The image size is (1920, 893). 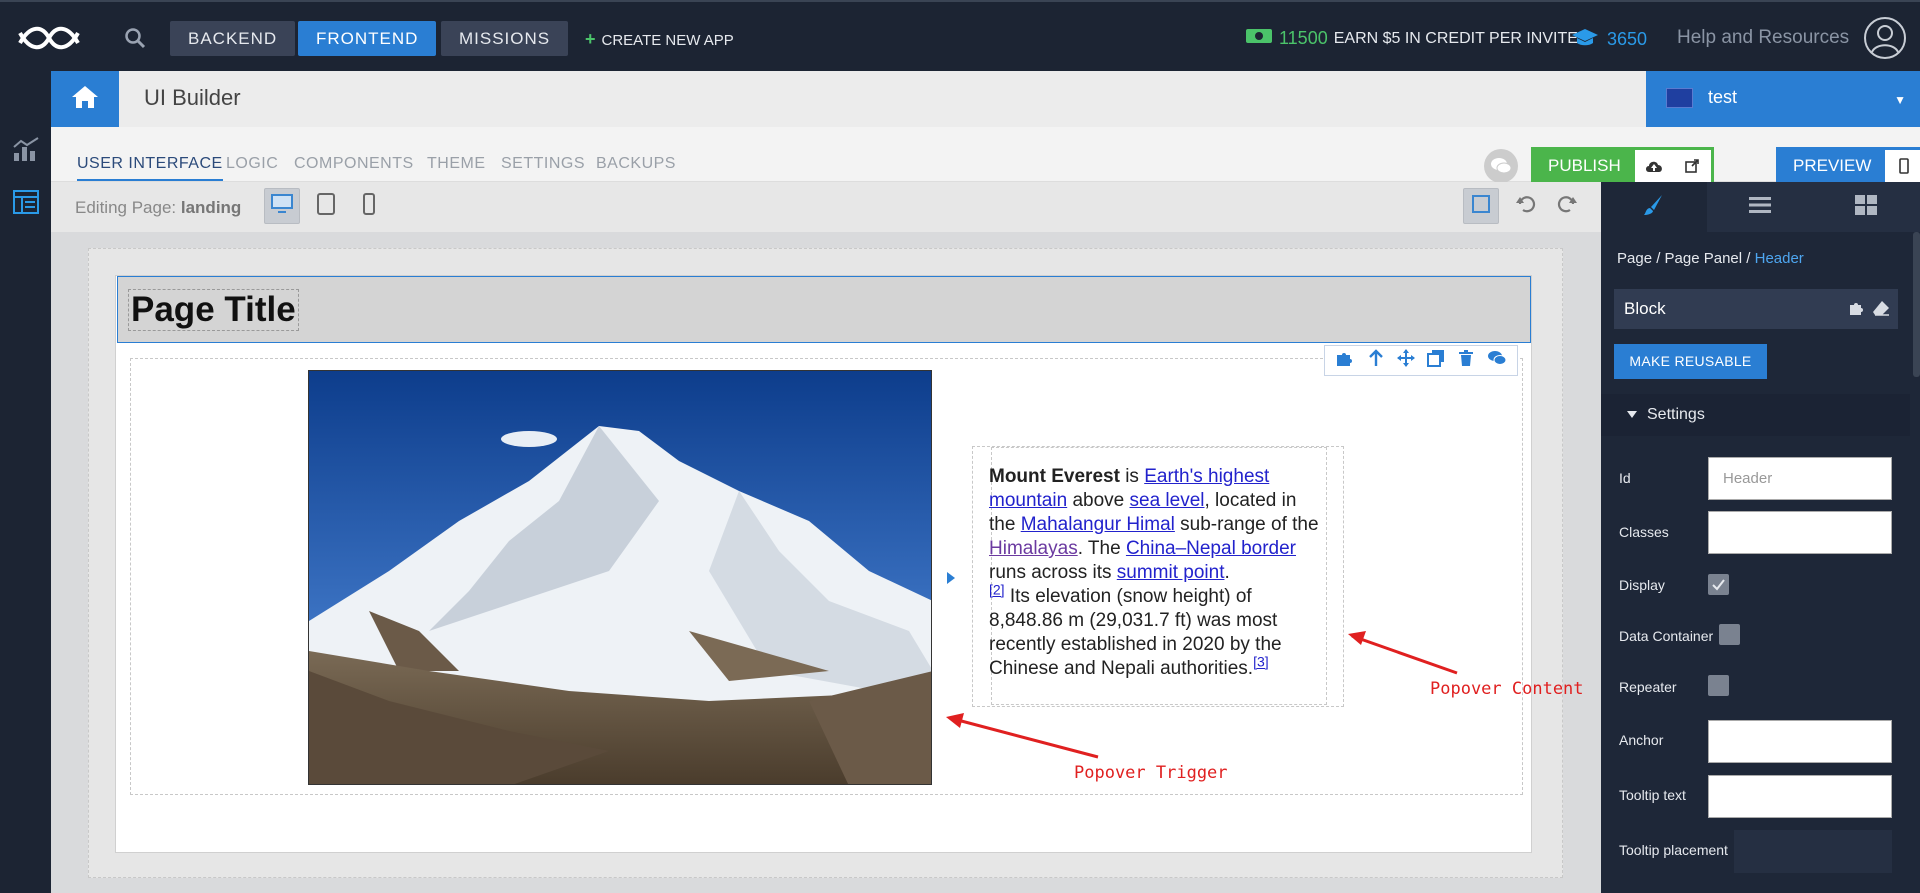 I want to click on tab-settings: SETTINGS, so click(x=543, y=167).